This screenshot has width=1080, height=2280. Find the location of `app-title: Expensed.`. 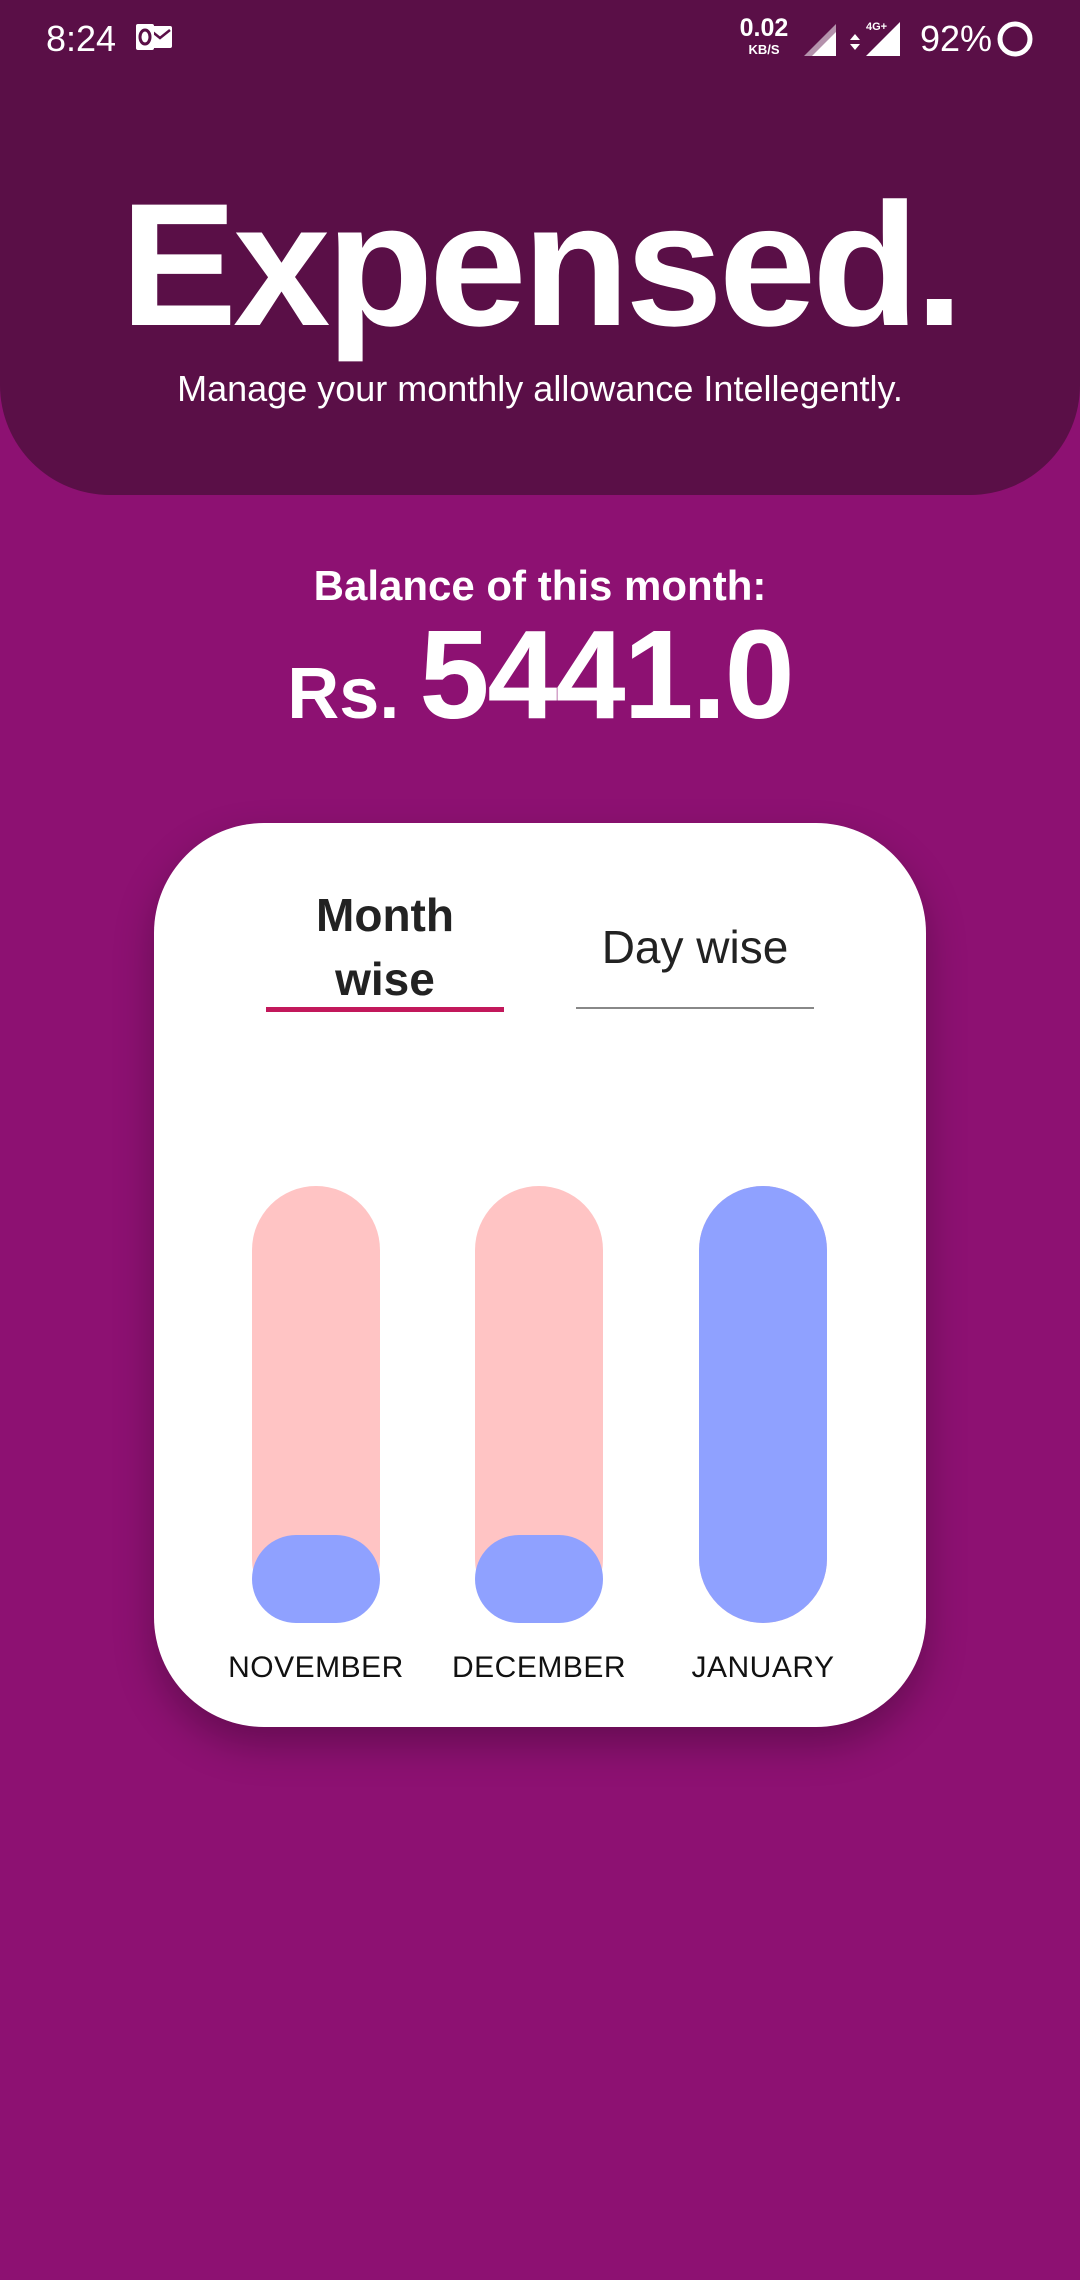

app-title: Expensed. is located at coordinates (541, 265).